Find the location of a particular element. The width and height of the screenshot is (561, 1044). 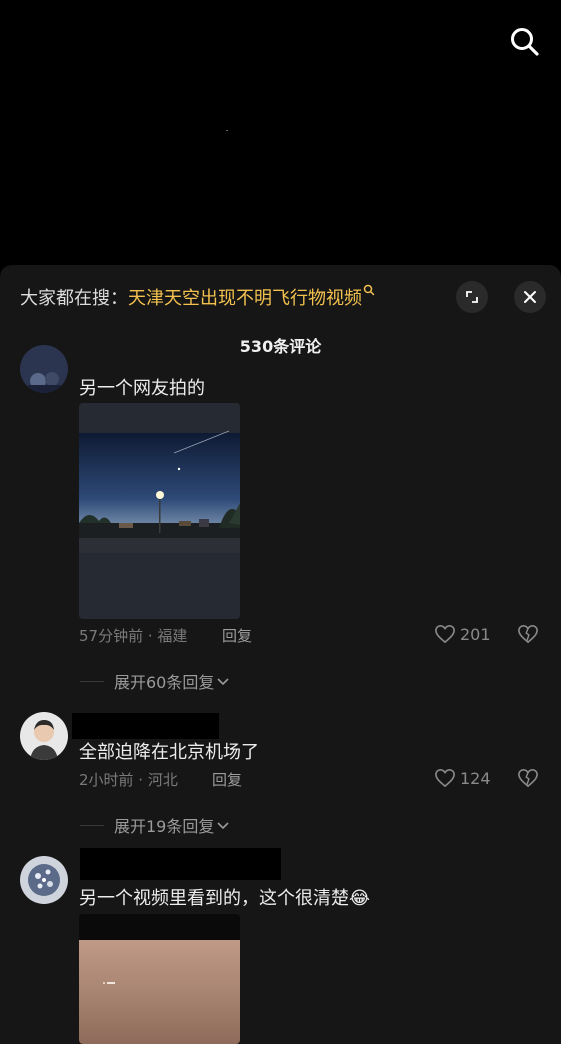

hot-search-prefix: 大家都在搜： is located at coordinates (74, 298).